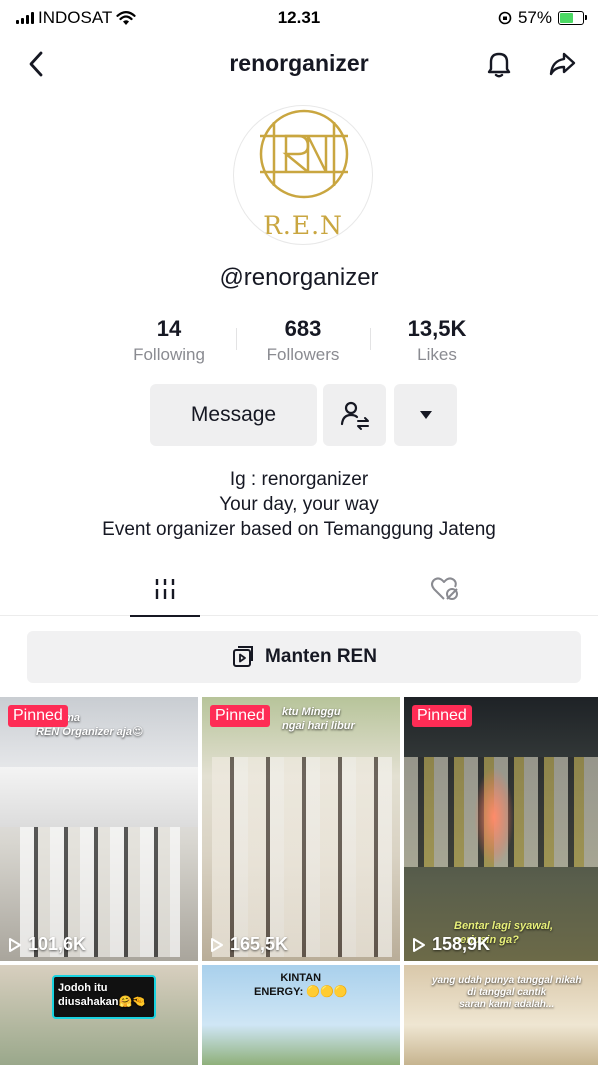 This screenshot has height=1065, width=598. I want to click on profile-tabs, so click(299, 589).